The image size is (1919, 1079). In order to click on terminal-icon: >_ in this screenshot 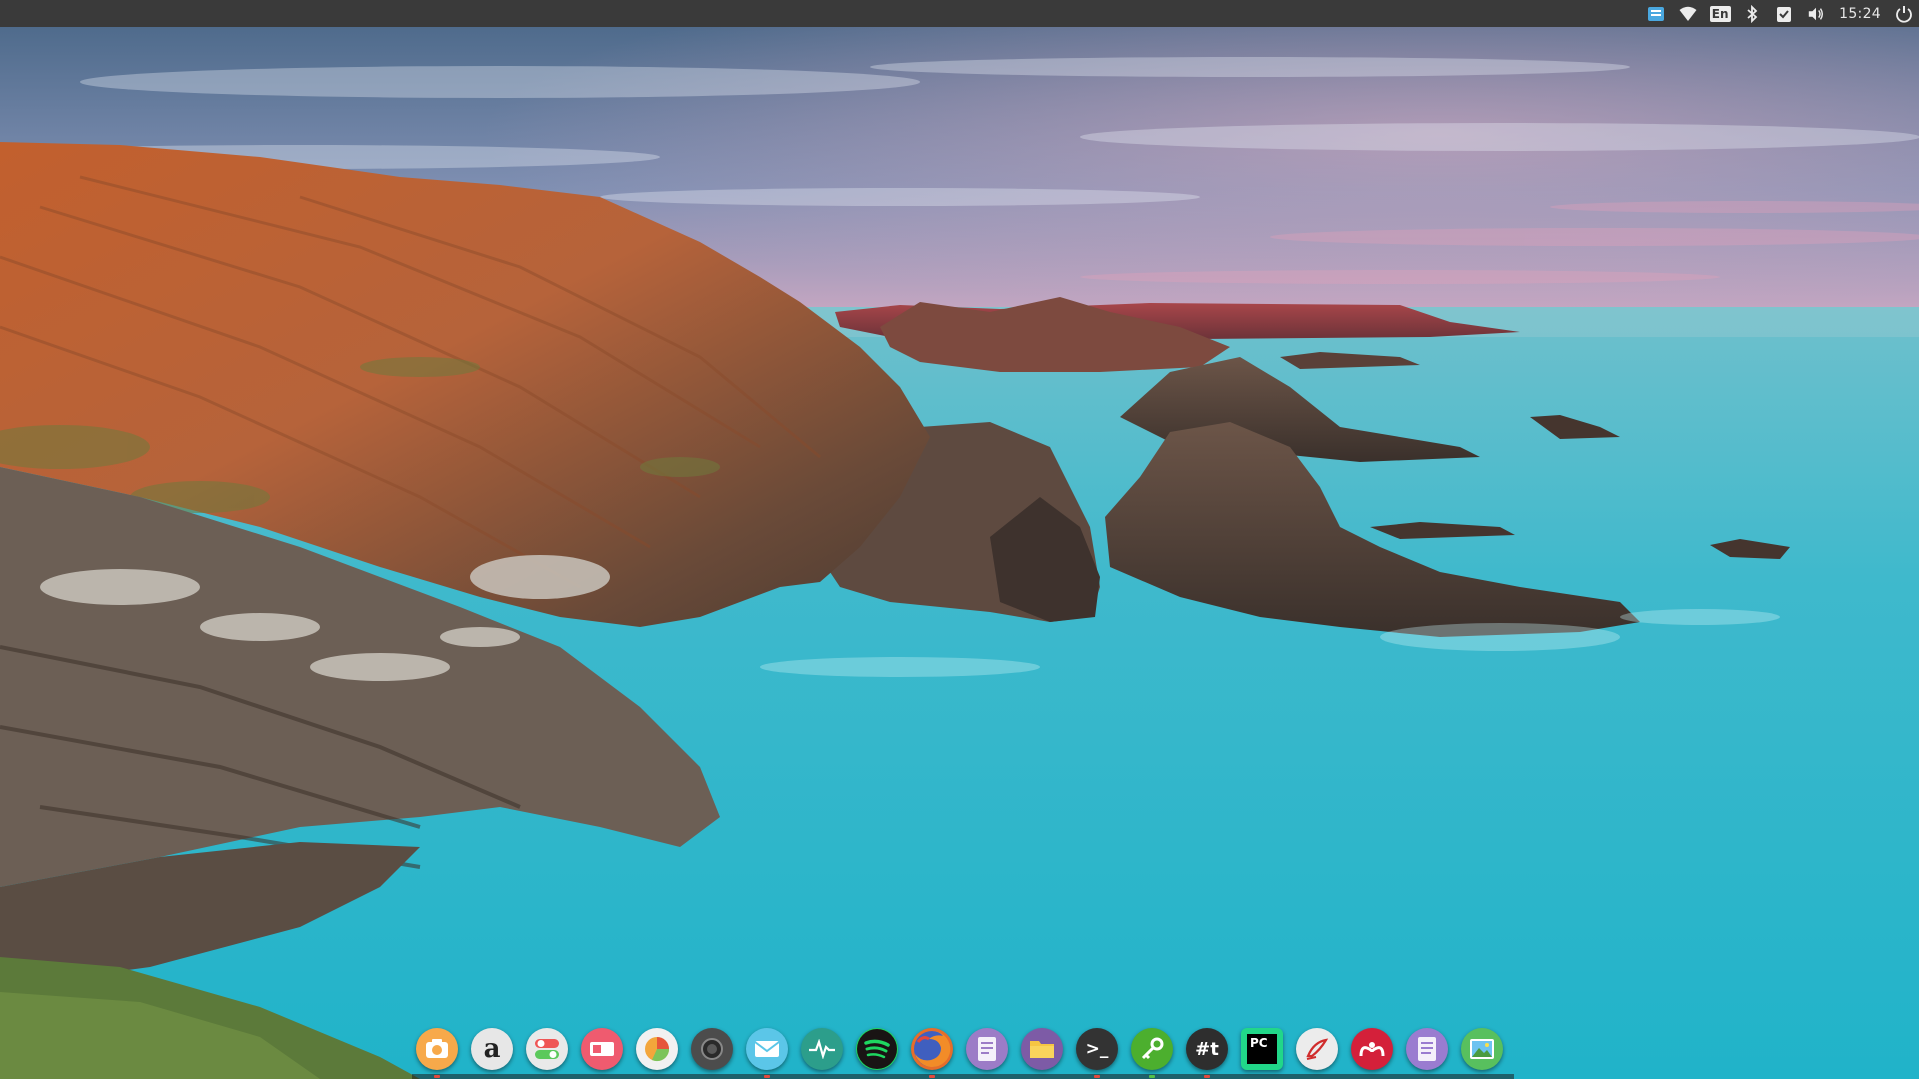, I will do `click(1097, 1053)`.